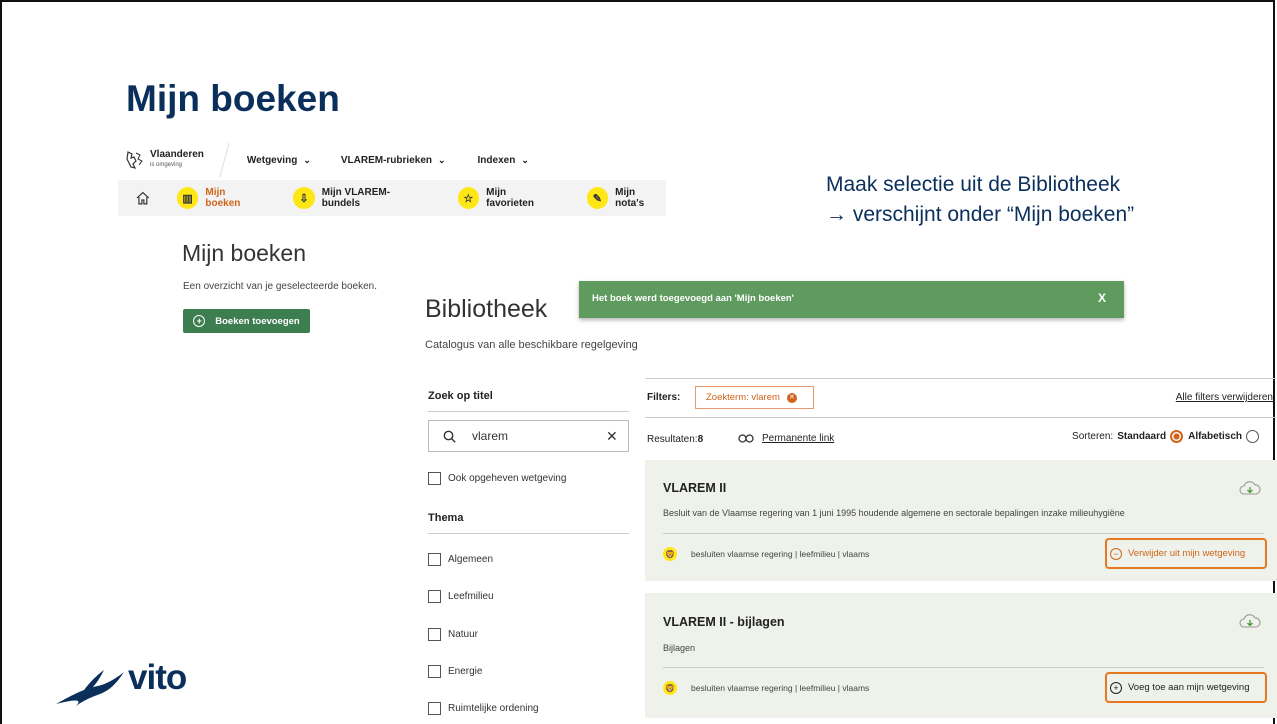  What do you see at coordinates (507, 478) in the screenshot?
I see `checkbox-label: Ook opgeheven wetgeving` at bounding box center [507, 478].